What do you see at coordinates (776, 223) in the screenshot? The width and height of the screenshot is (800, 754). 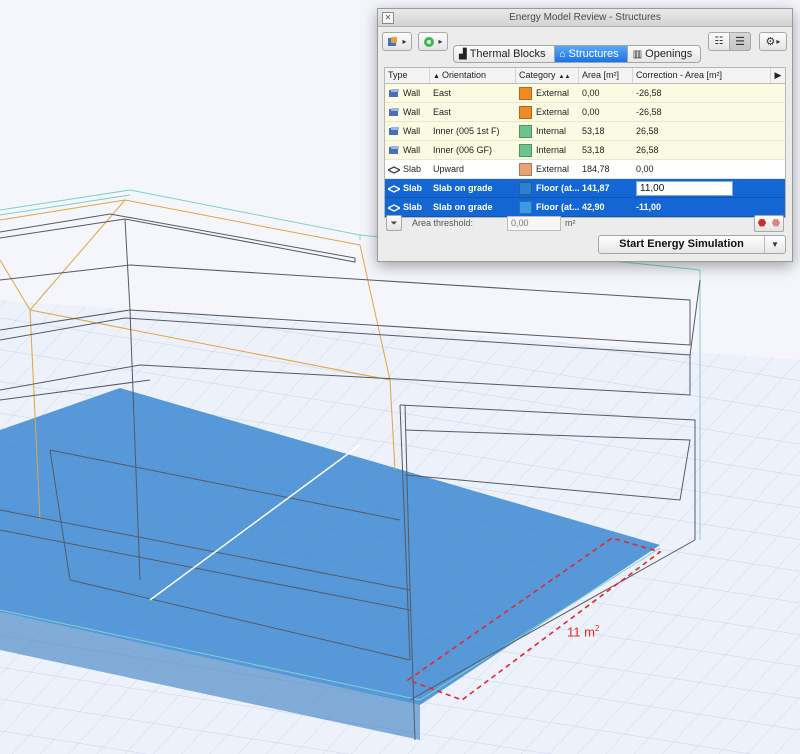 I see `highlight-off-icon: ⬣` at bounding box center [776, 223].